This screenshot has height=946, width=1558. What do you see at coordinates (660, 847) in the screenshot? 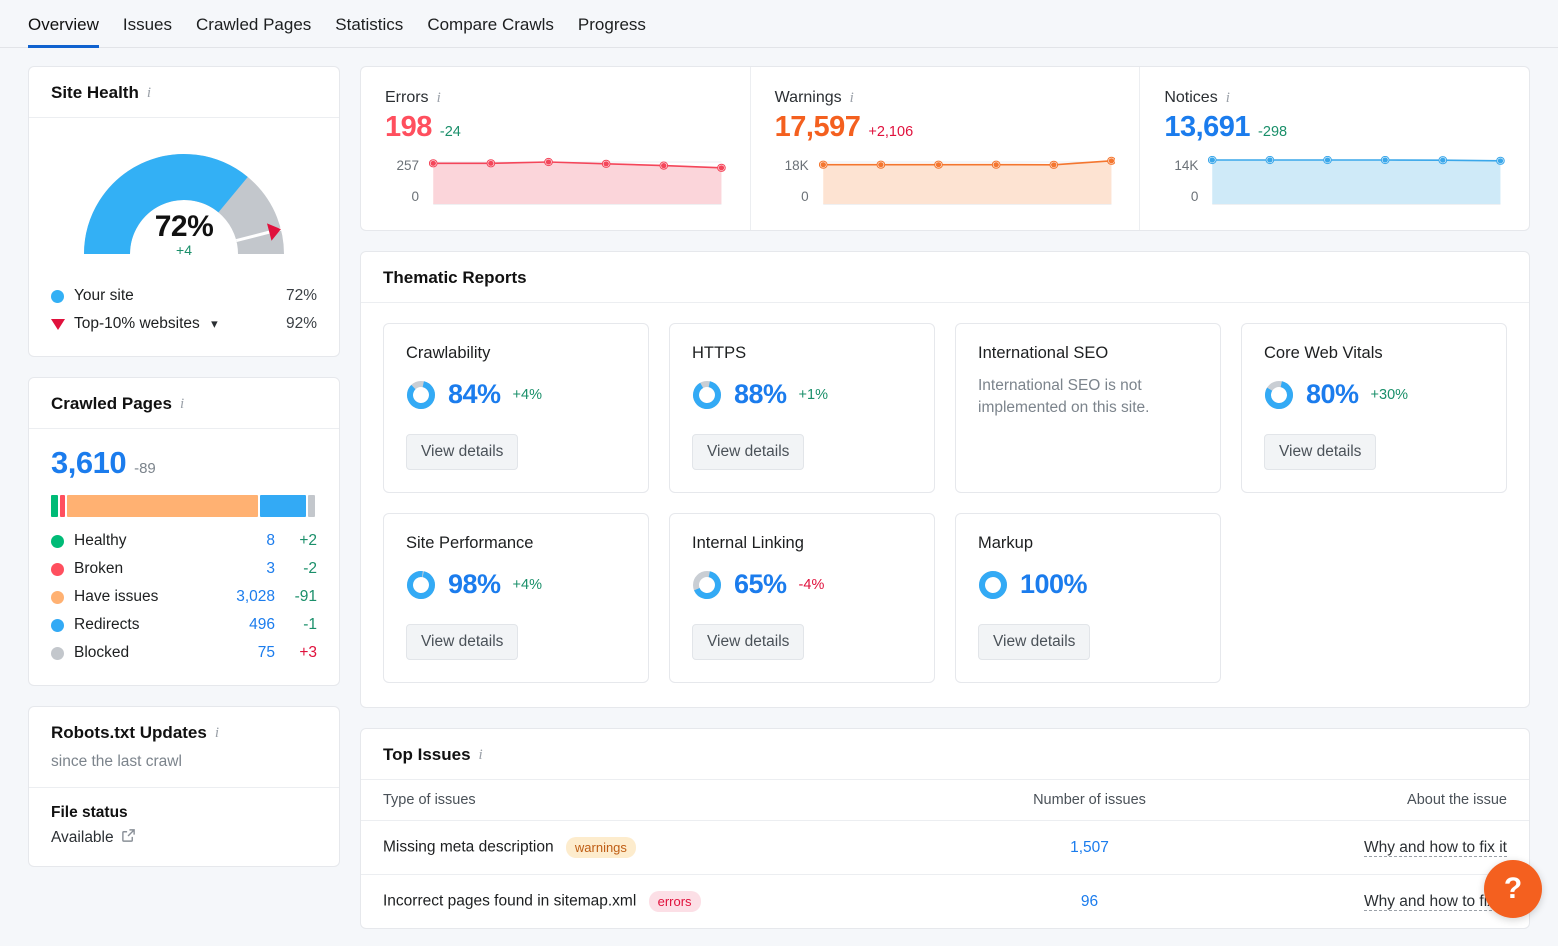
I see `issue-type-cell: Missing meta description warnings` at bounding box center [660, 847].